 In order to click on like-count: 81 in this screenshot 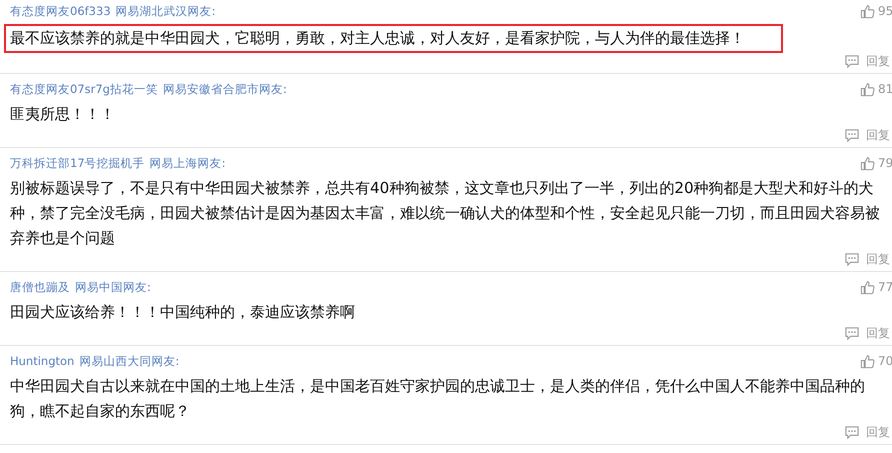, I will do `click(885, 89)`.